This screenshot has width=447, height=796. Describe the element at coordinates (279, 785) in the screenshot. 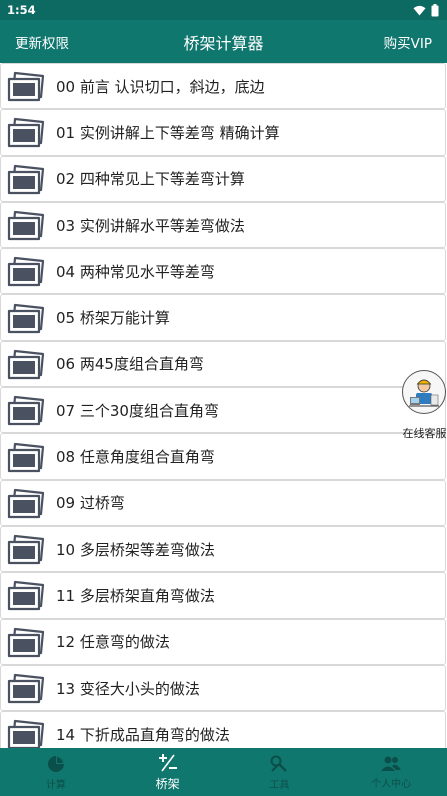

I see `tab-tools-label: 工具` at that location.